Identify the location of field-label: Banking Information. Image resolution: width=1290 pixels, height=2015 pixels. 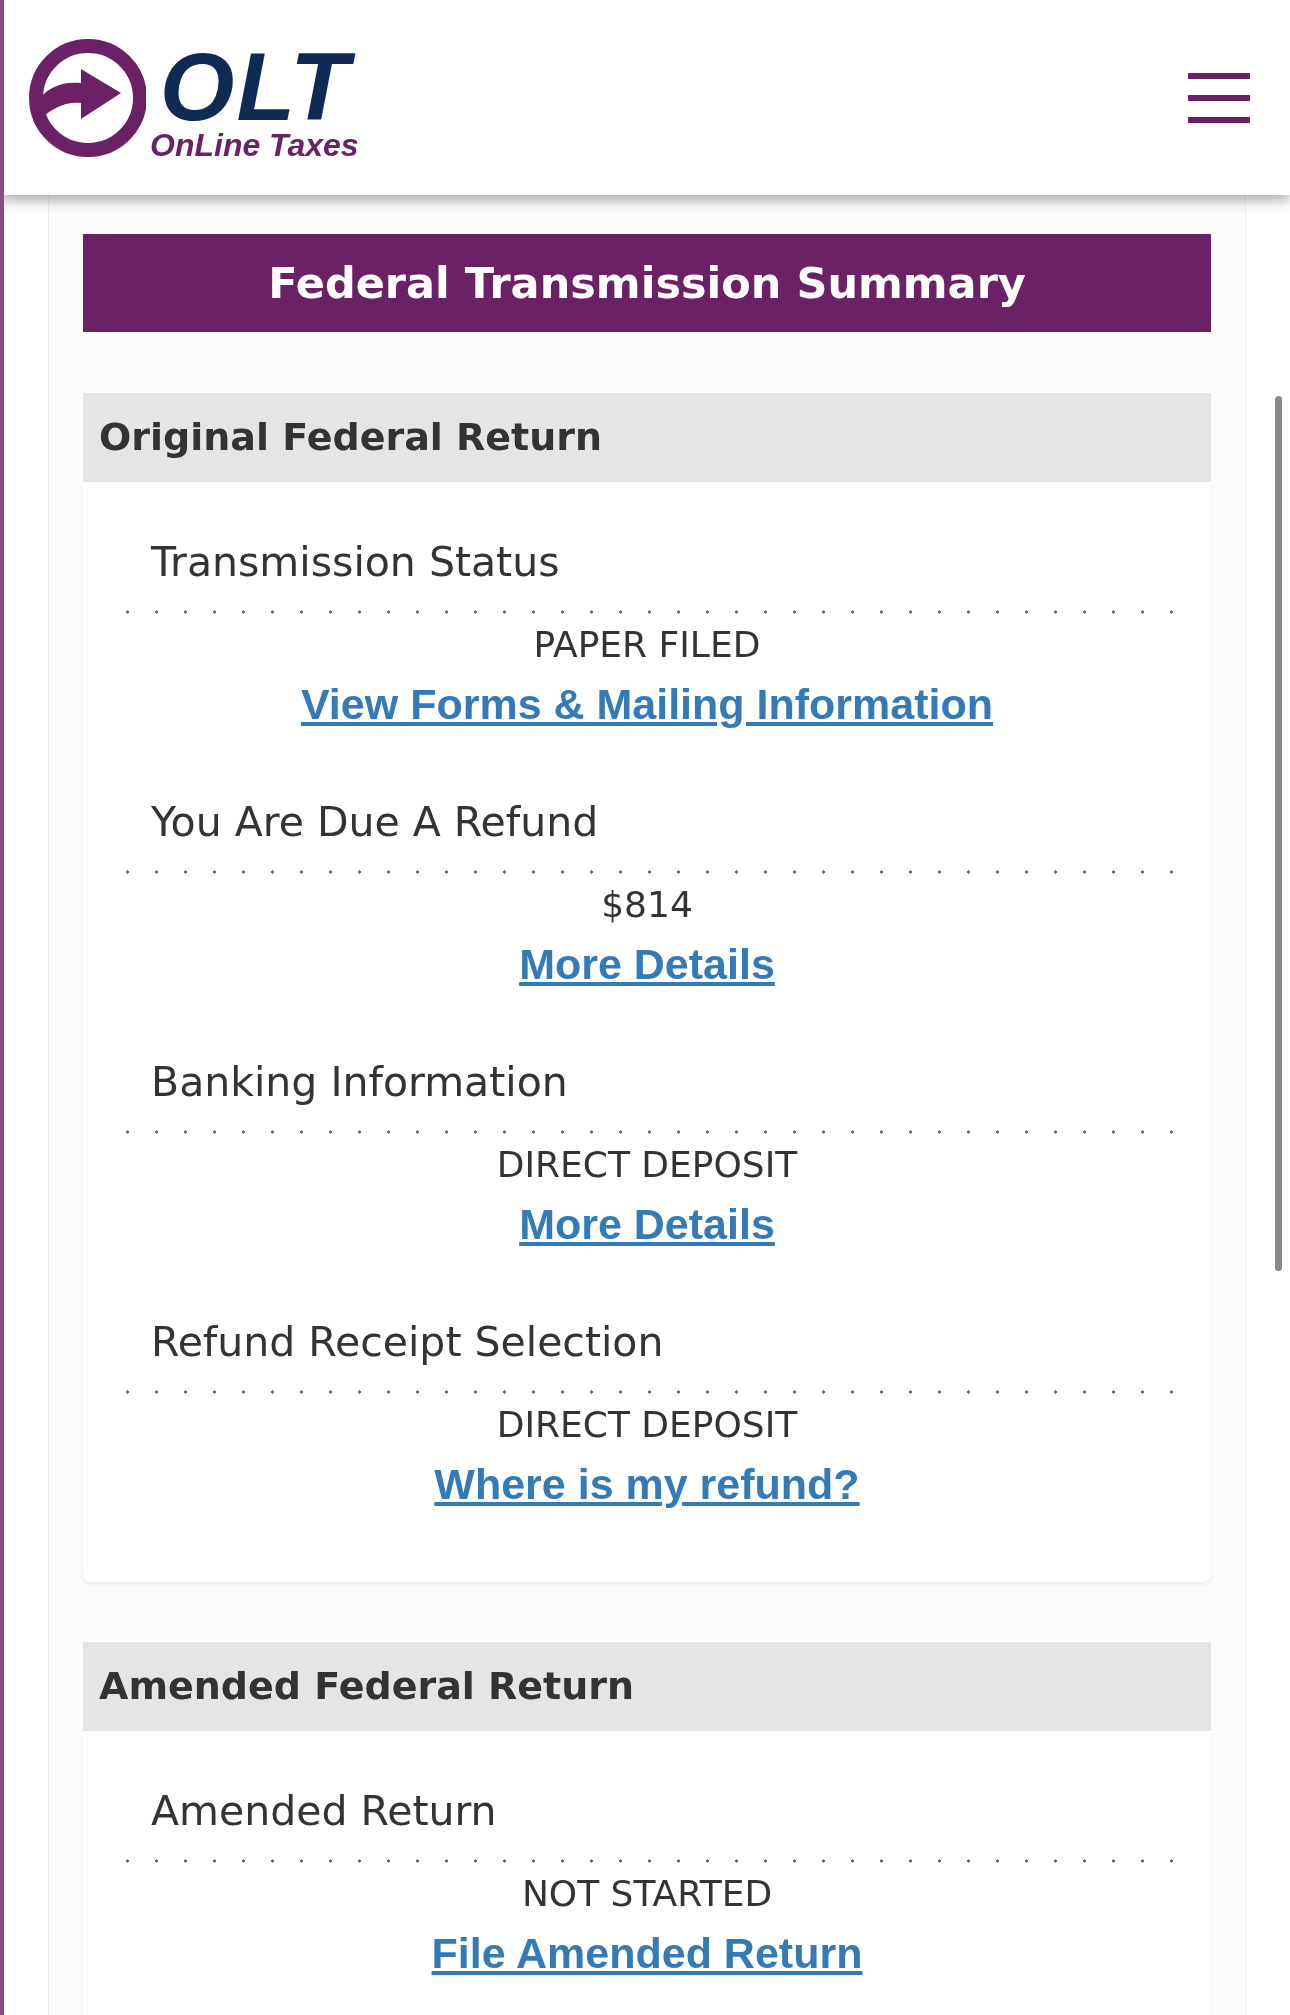
(359, 1082).